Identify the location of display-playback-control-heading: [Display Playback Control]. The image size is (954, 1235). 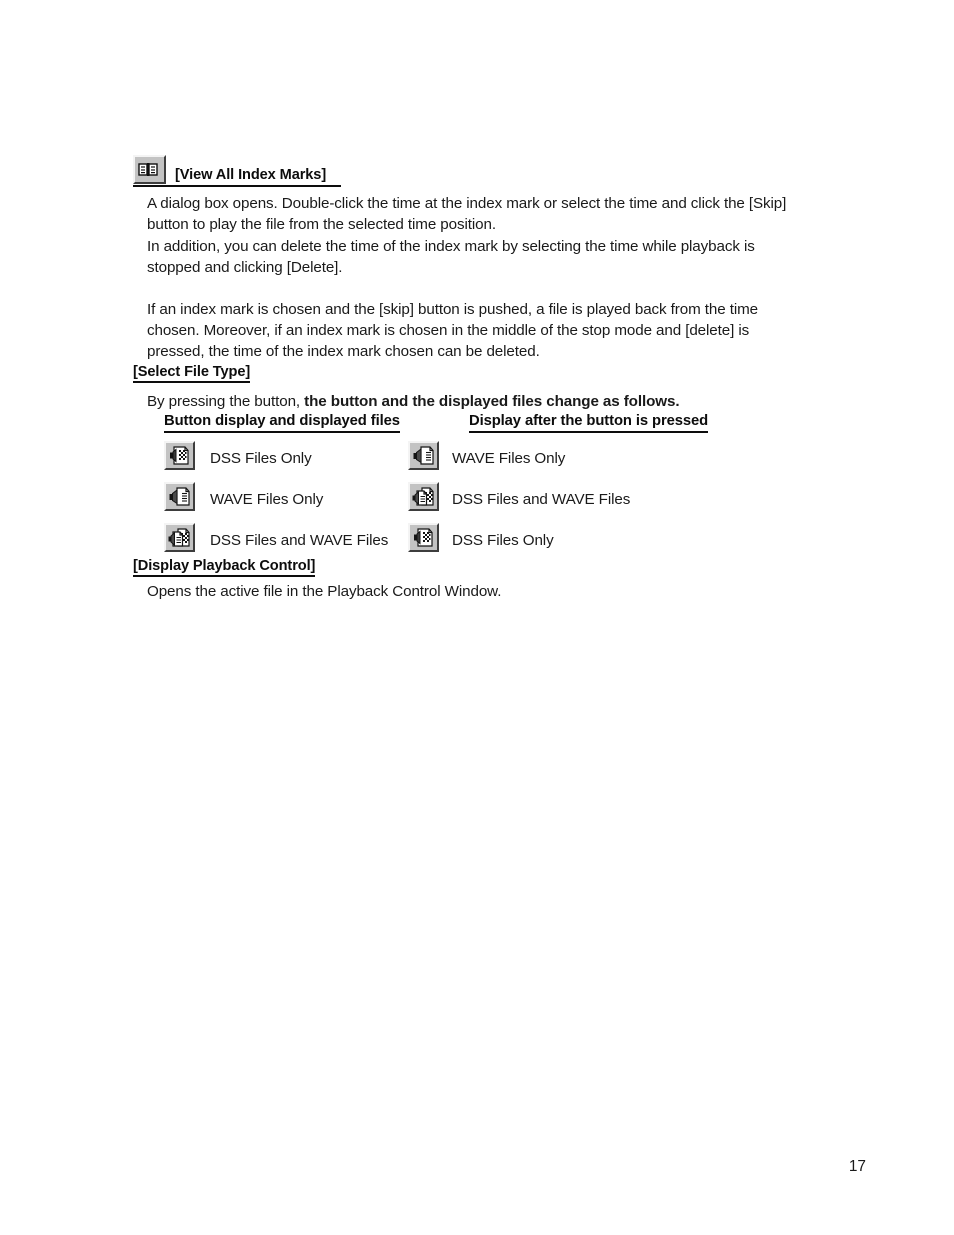
(224, 567).